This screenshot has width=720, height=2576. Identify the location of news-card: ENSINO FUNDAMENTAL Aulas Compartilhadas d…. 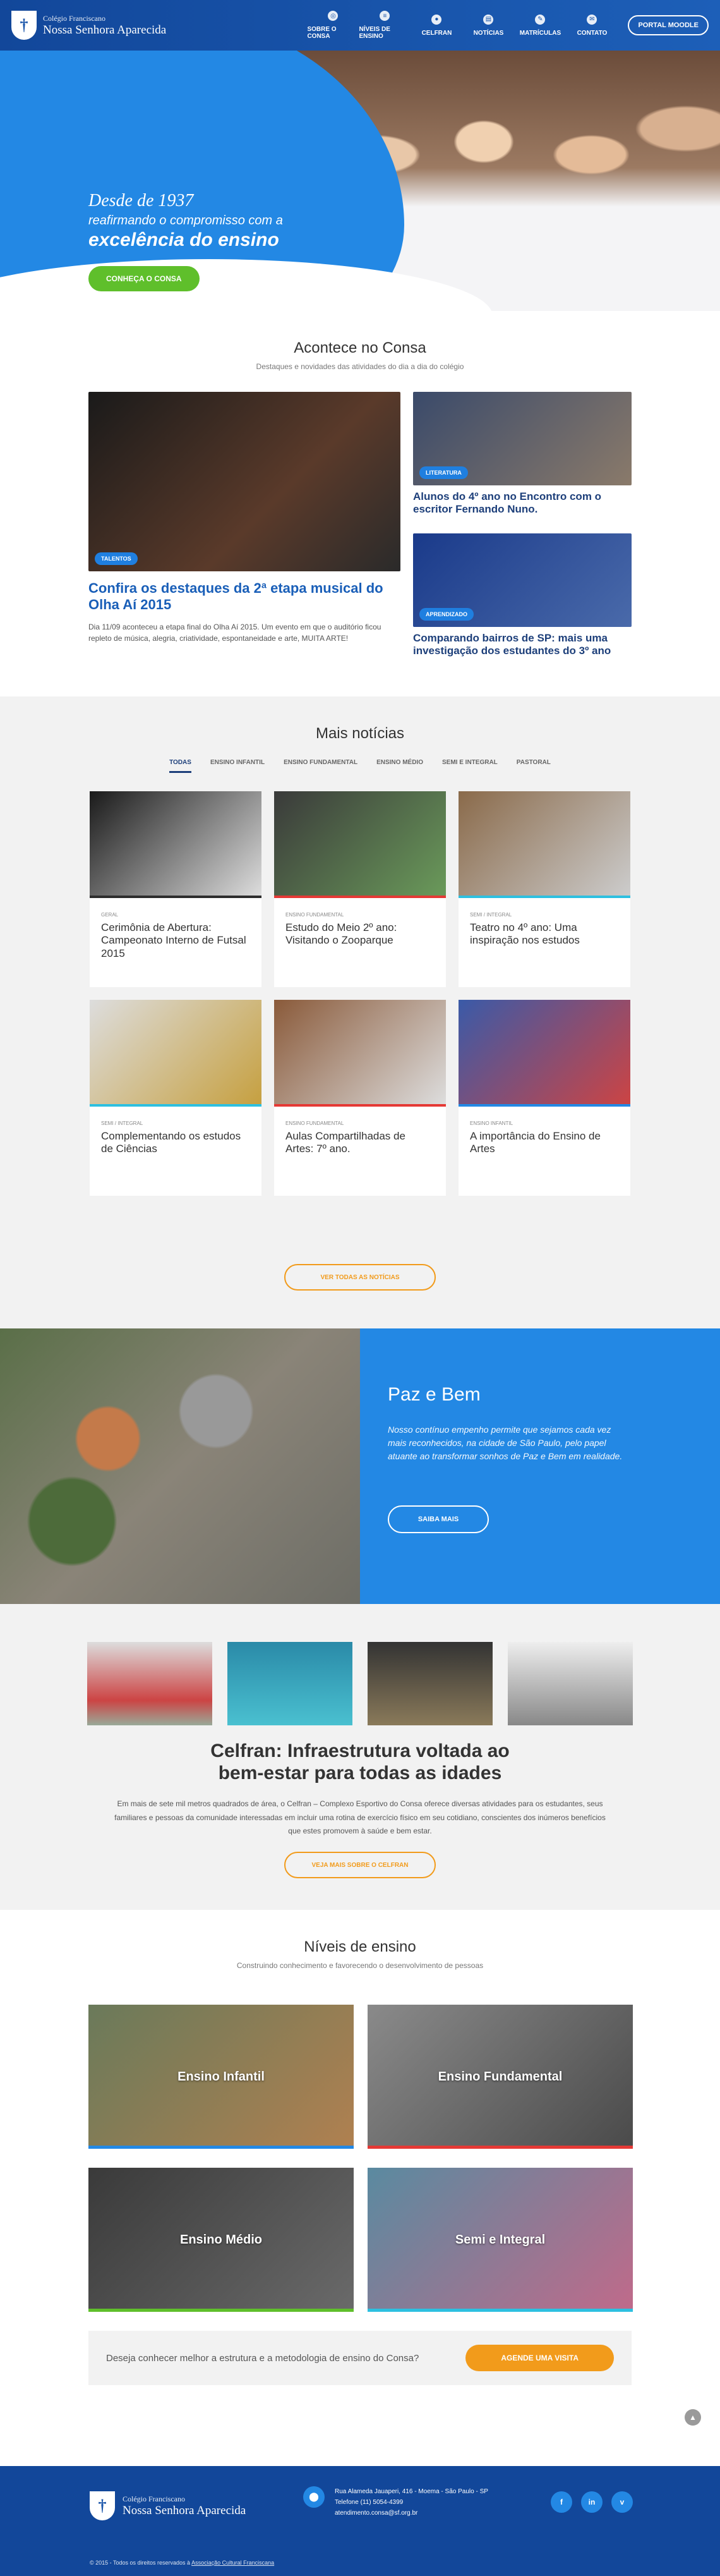
(360, 1098).